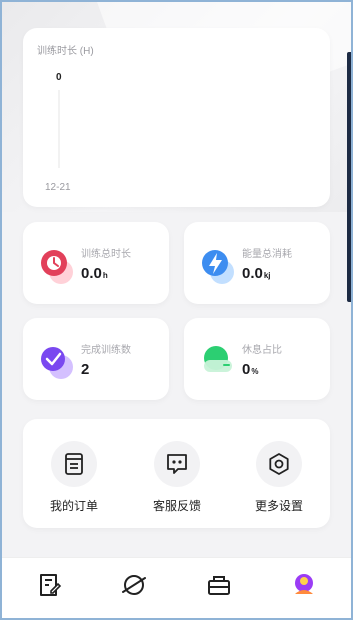 The width and height of the screenshot is (353, 620). What do you see at coordinates (255, 371) in the screenshot?
I see `stat-unit: %` at bounding box center [255, 371].